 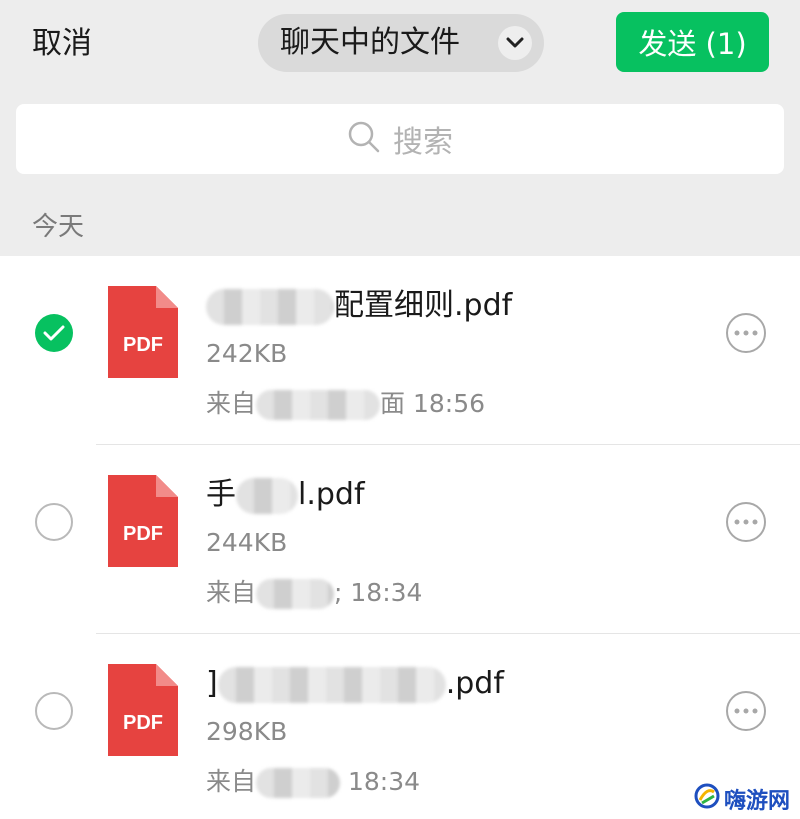 I want to click on search-placeholder: 搜索, so click(x=423, y=142).